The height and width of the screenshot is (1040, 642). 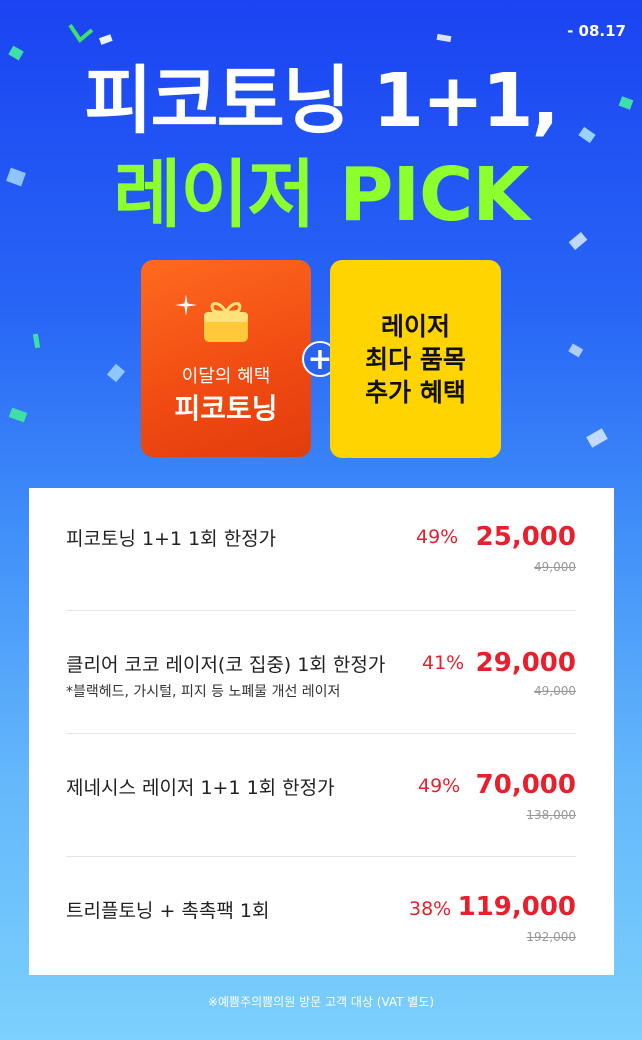 What do you see at coordinates (321, 101) in the screenshot?
I see `headline-line1: 피코토닝 1+1,` at bounding box center [321, 101].